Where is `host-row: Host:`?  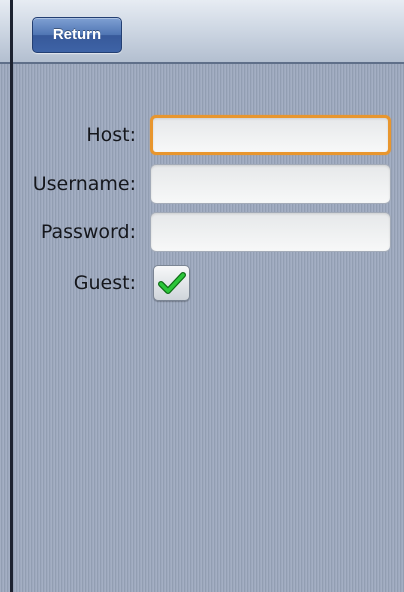
host-row: Host: is located at coordinates (202, 135).